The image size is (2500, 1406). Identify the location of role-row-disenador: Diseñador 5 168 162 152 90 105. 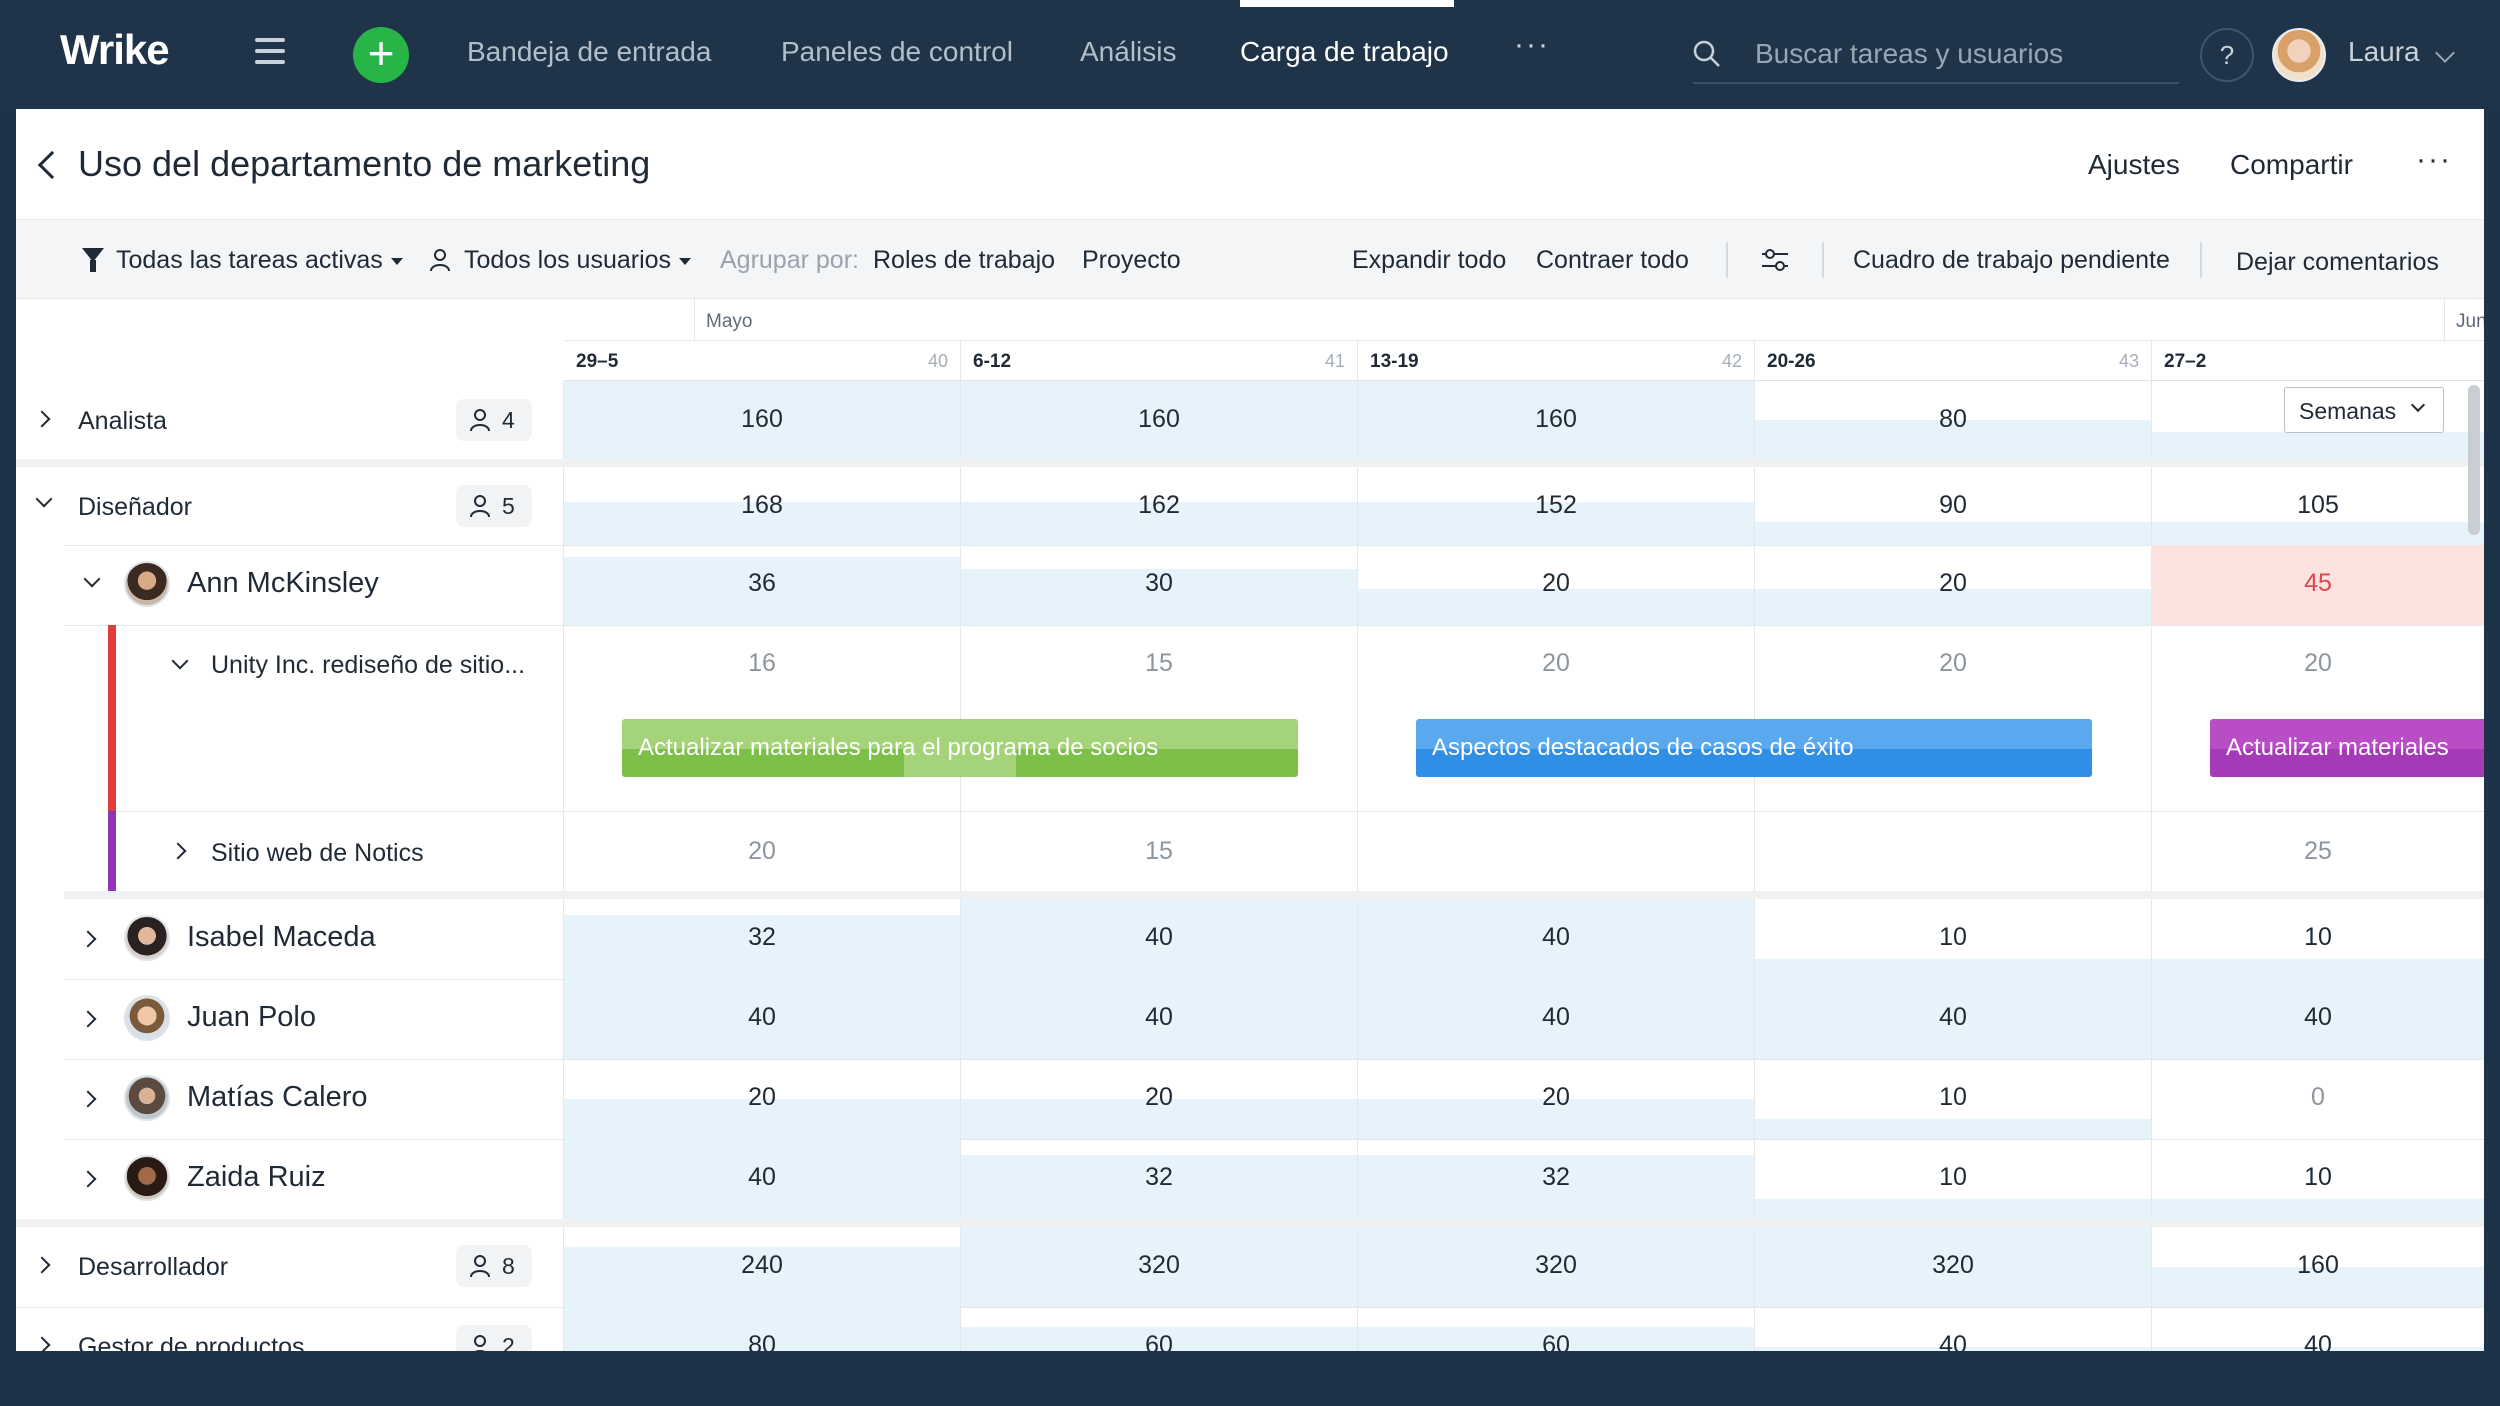
(1250, 506).